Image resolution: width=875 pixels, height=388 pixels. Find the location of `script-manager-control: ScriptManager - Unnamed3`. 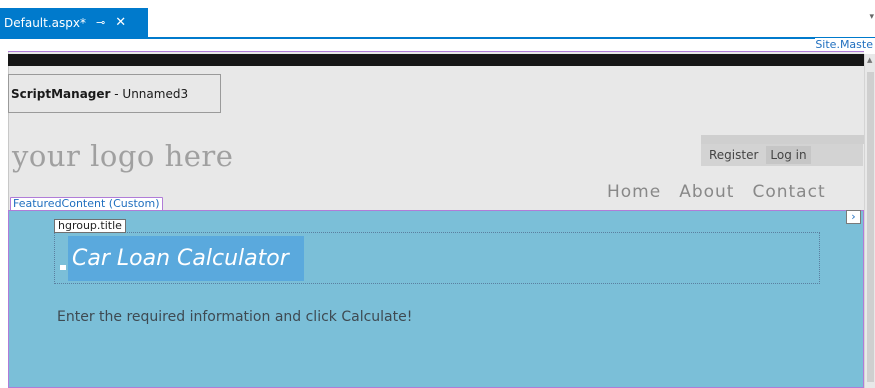

script-manager-control: ScriptManager - Unnamed3 is located at coordinates (114, 93).